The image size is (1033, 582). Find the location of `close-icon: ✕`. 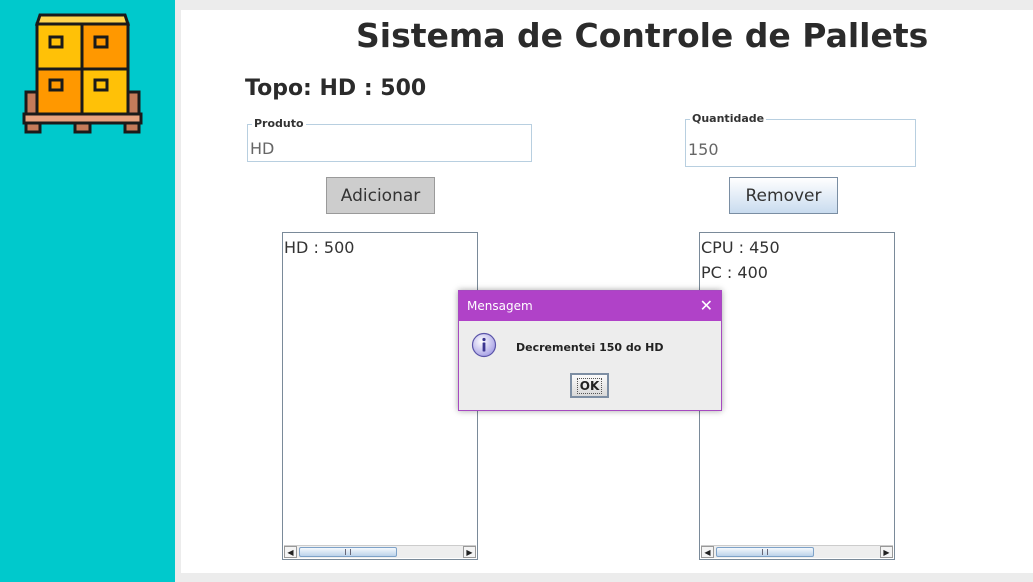

close-icon: ✕ is located at coordinates (706, 306).